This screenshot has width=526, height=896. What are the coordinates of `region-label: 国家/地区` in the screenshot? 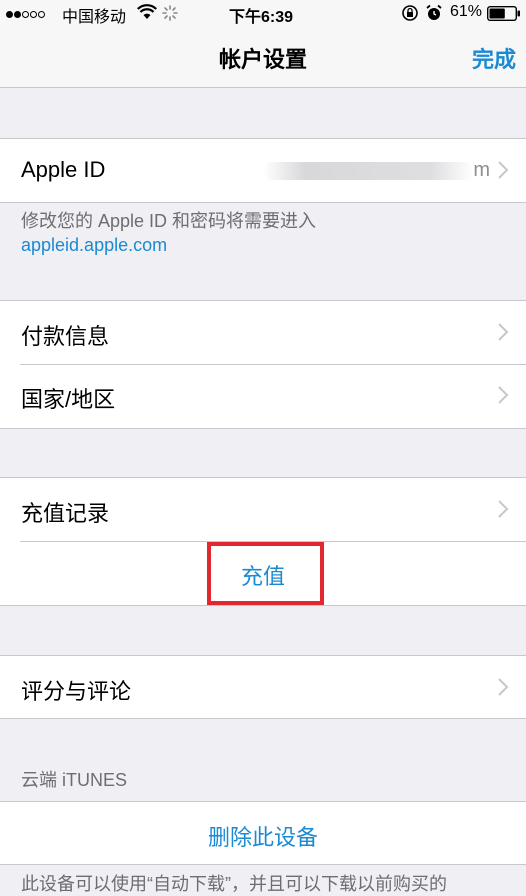 It's located at (68, 399).